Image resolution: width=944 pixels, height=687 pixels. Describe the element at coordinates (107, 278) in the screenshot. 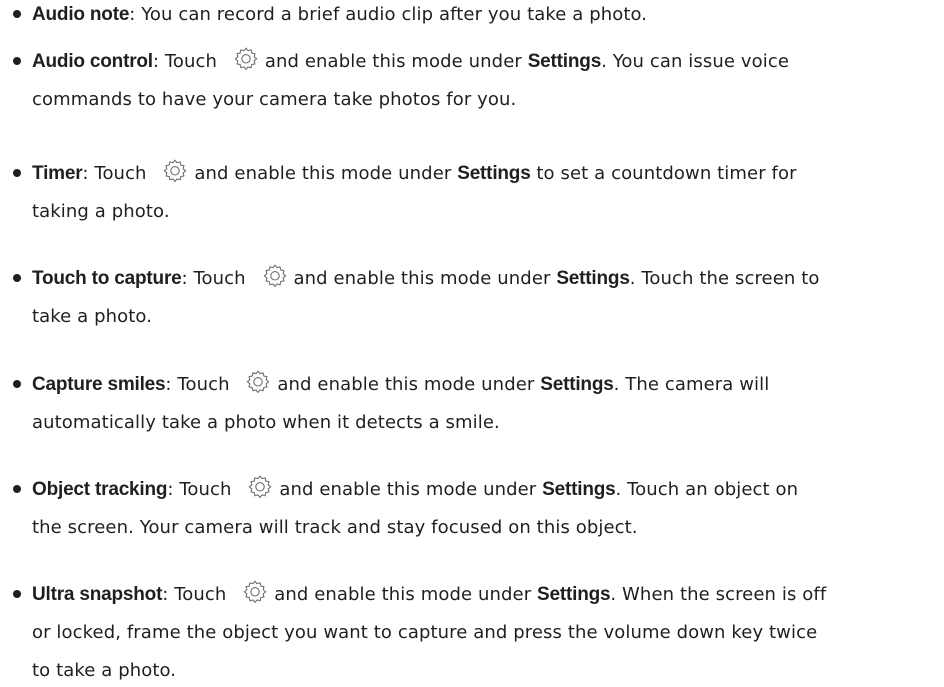

I see `term-label: Touch to capture` at that location.